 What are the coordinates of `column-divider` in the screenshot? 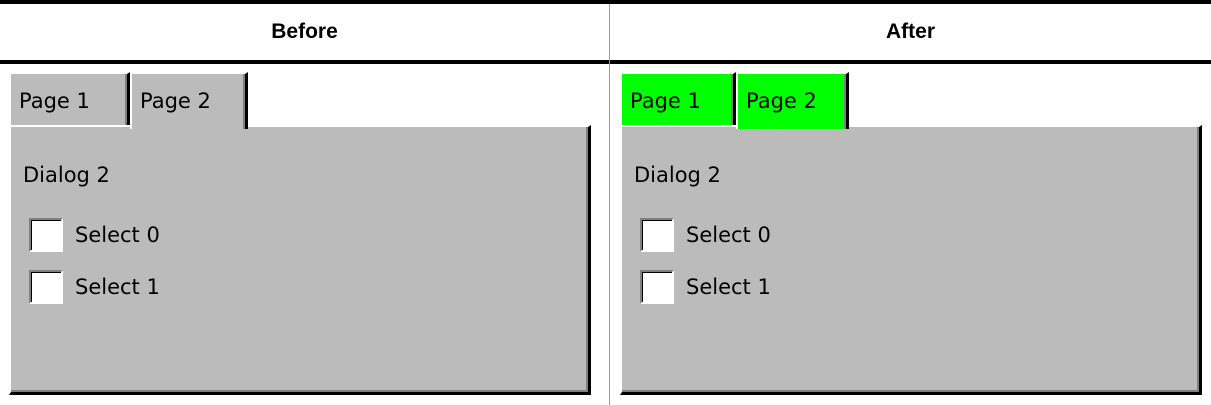 It's located at (609, 204).